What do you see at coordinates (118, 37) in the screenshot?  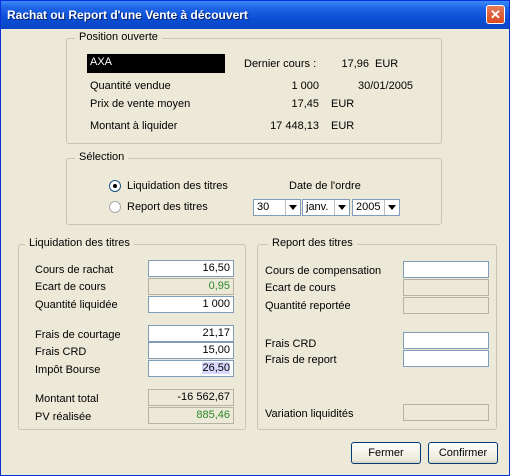 I see `position-group-label: Position ouverte` at bounding box center [118, 37].